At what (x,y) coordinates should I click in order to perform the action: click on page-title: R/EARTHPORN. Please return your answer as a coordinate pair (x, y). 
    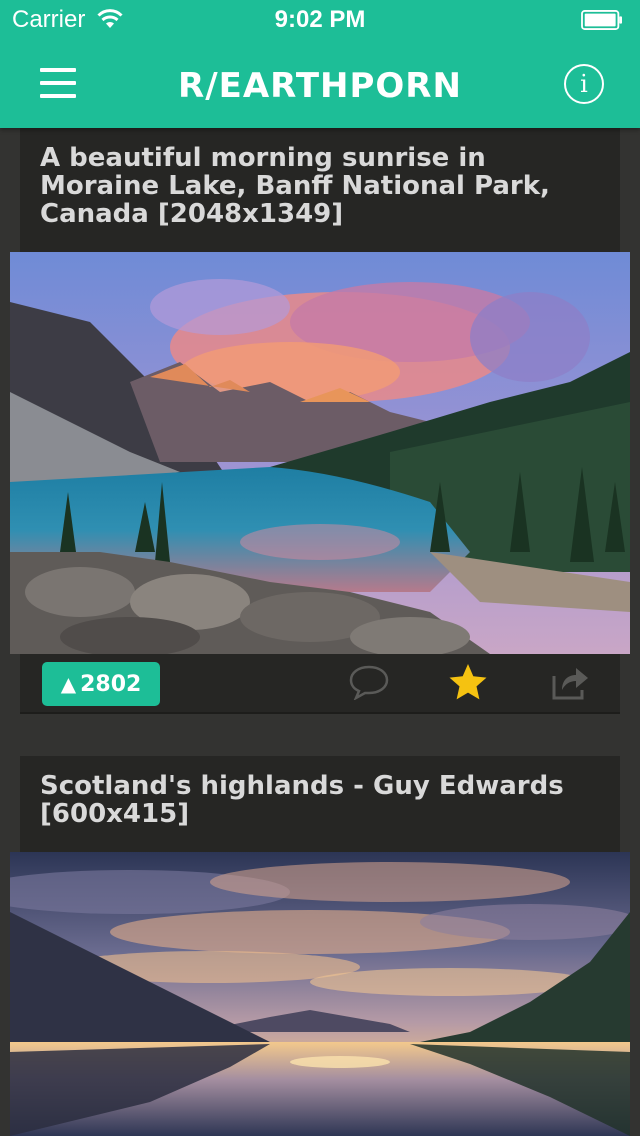
    Looking at the image, I should click on (320, 86).